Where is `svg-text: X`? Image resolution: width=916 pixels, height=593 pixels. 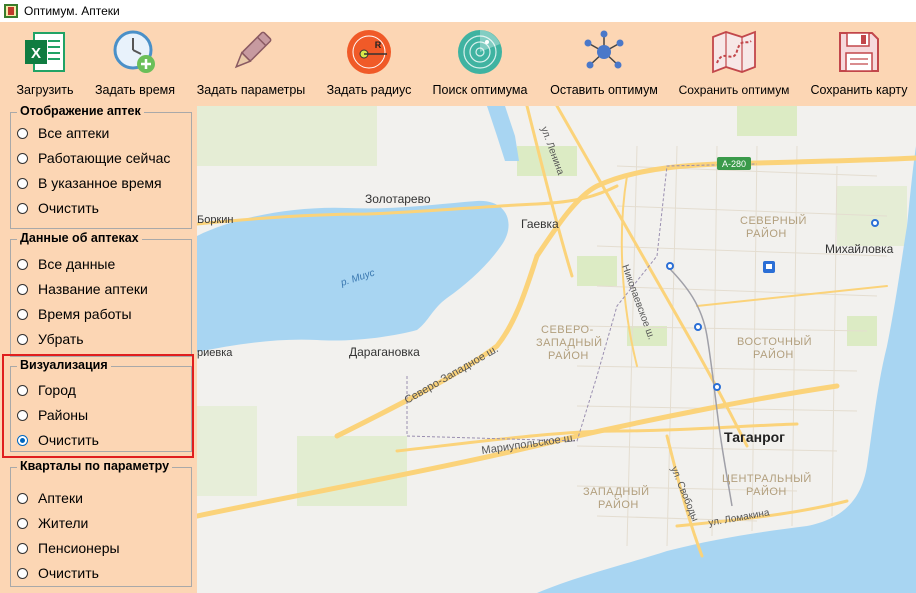
svg-text: X is located at coordinates (36, 53).